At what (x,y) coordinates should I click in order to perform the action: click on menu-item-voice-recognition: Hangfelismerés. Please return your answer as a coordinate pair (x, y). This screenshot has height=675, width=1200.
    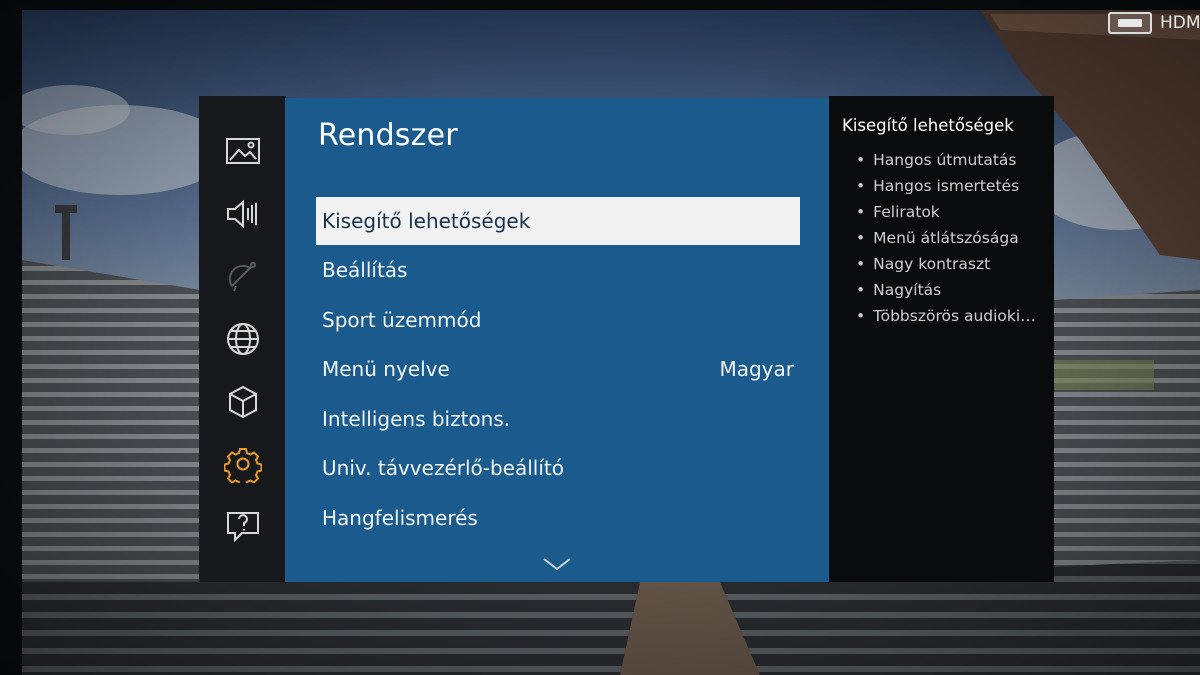
    Looking at the image, I should click on (558, 518).